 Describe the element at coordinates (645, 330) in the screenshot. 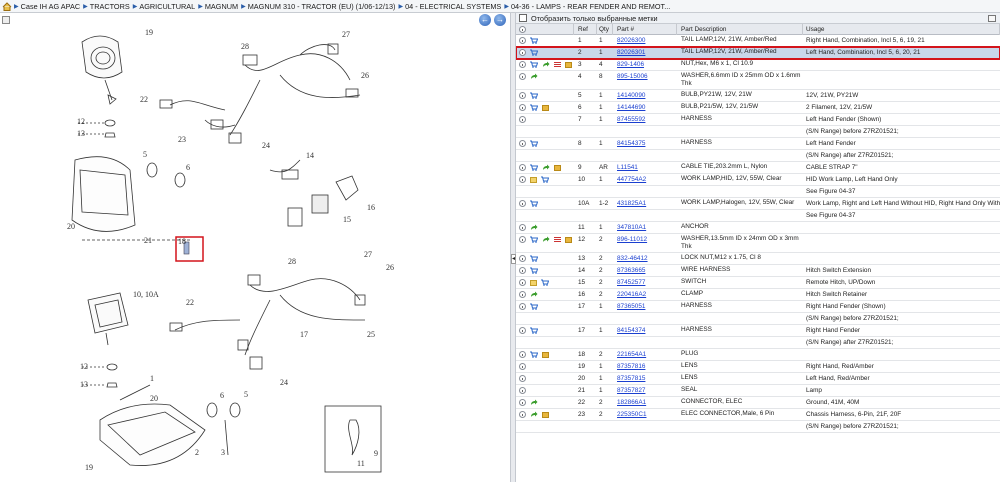

I see `part-number-link: 84154374` at that location.